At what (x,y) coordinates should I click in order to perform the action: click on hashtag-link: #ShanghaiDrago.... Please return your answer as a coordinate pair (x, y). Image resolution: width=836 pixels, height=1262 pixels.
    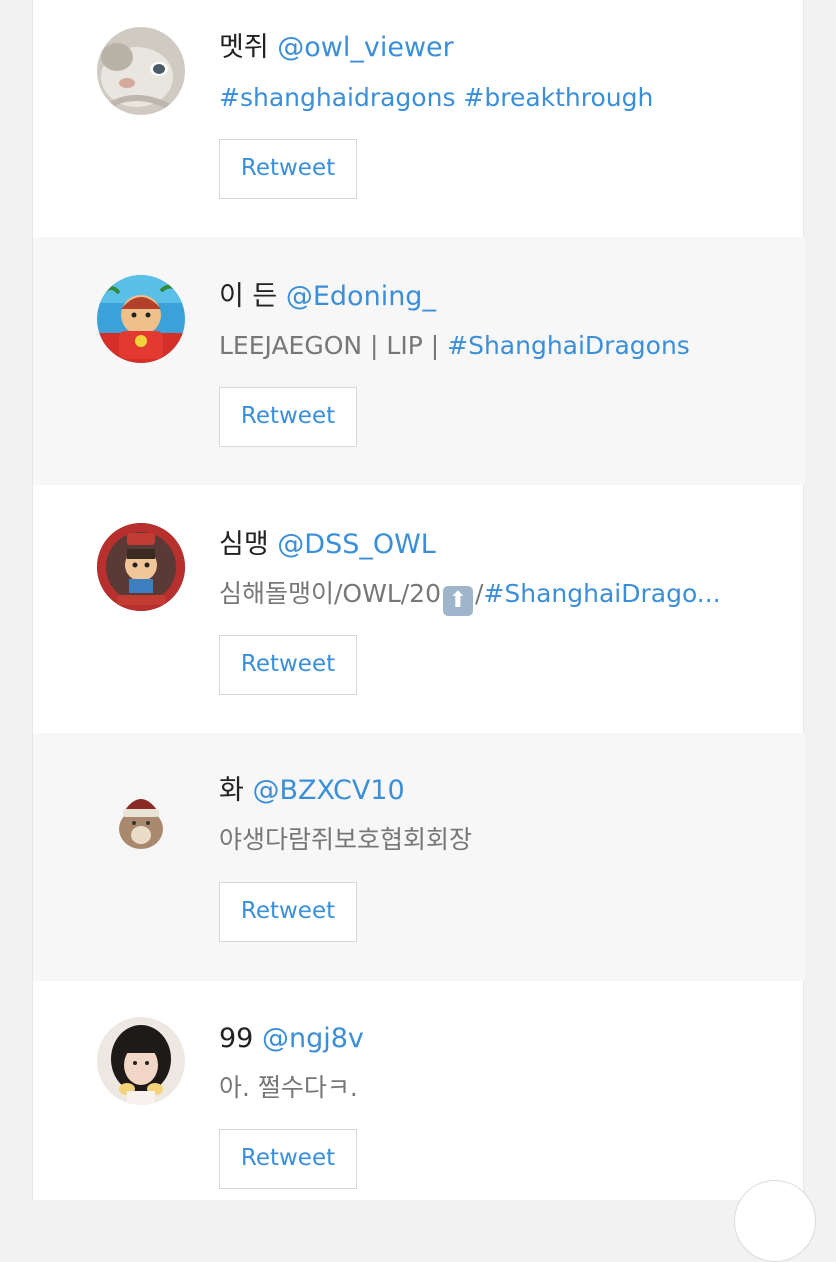
    Looking at the image, I should click on (601, 593).